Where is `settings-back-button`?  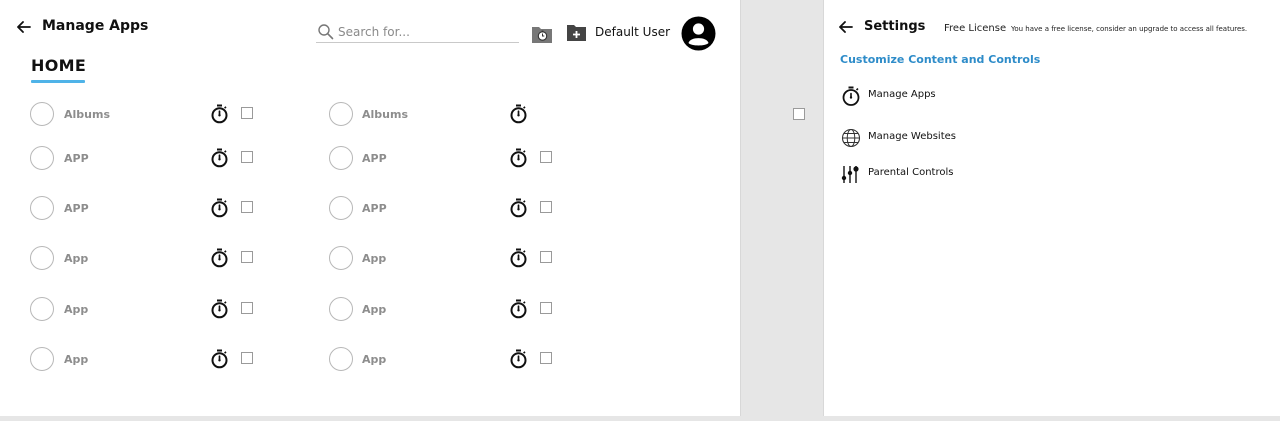 settings-back-button is located at coordinates (846, 27).